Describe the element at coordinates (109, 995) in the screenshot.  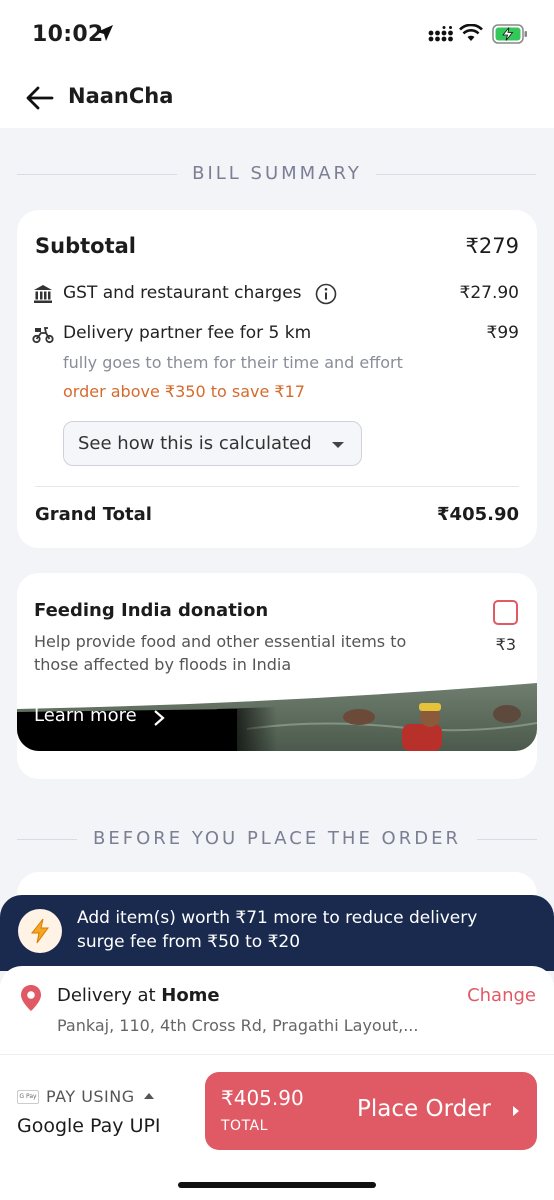
I see `delivery-prefix: Delivery at` at that location.